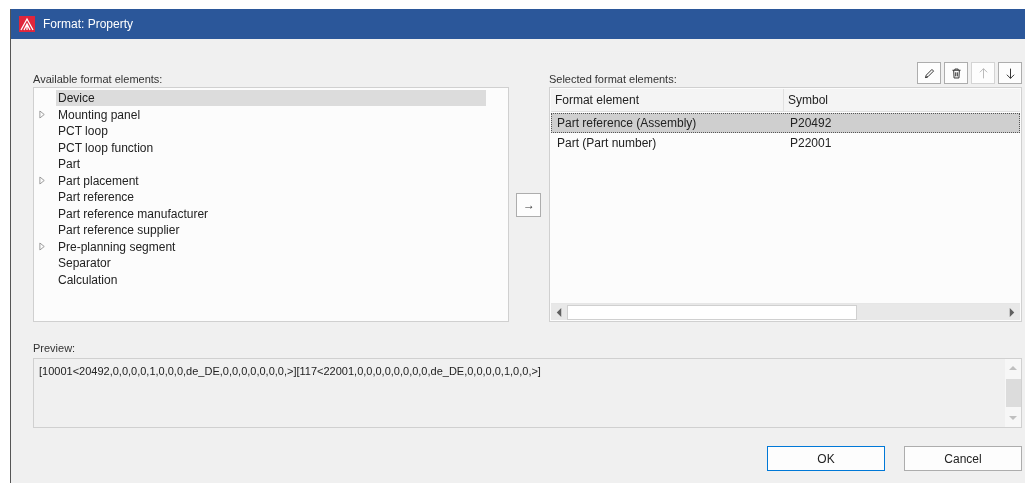 This screenshot has width=1033, height=483. I want to click on table-label: Selected format elements:, so click(612, 79).